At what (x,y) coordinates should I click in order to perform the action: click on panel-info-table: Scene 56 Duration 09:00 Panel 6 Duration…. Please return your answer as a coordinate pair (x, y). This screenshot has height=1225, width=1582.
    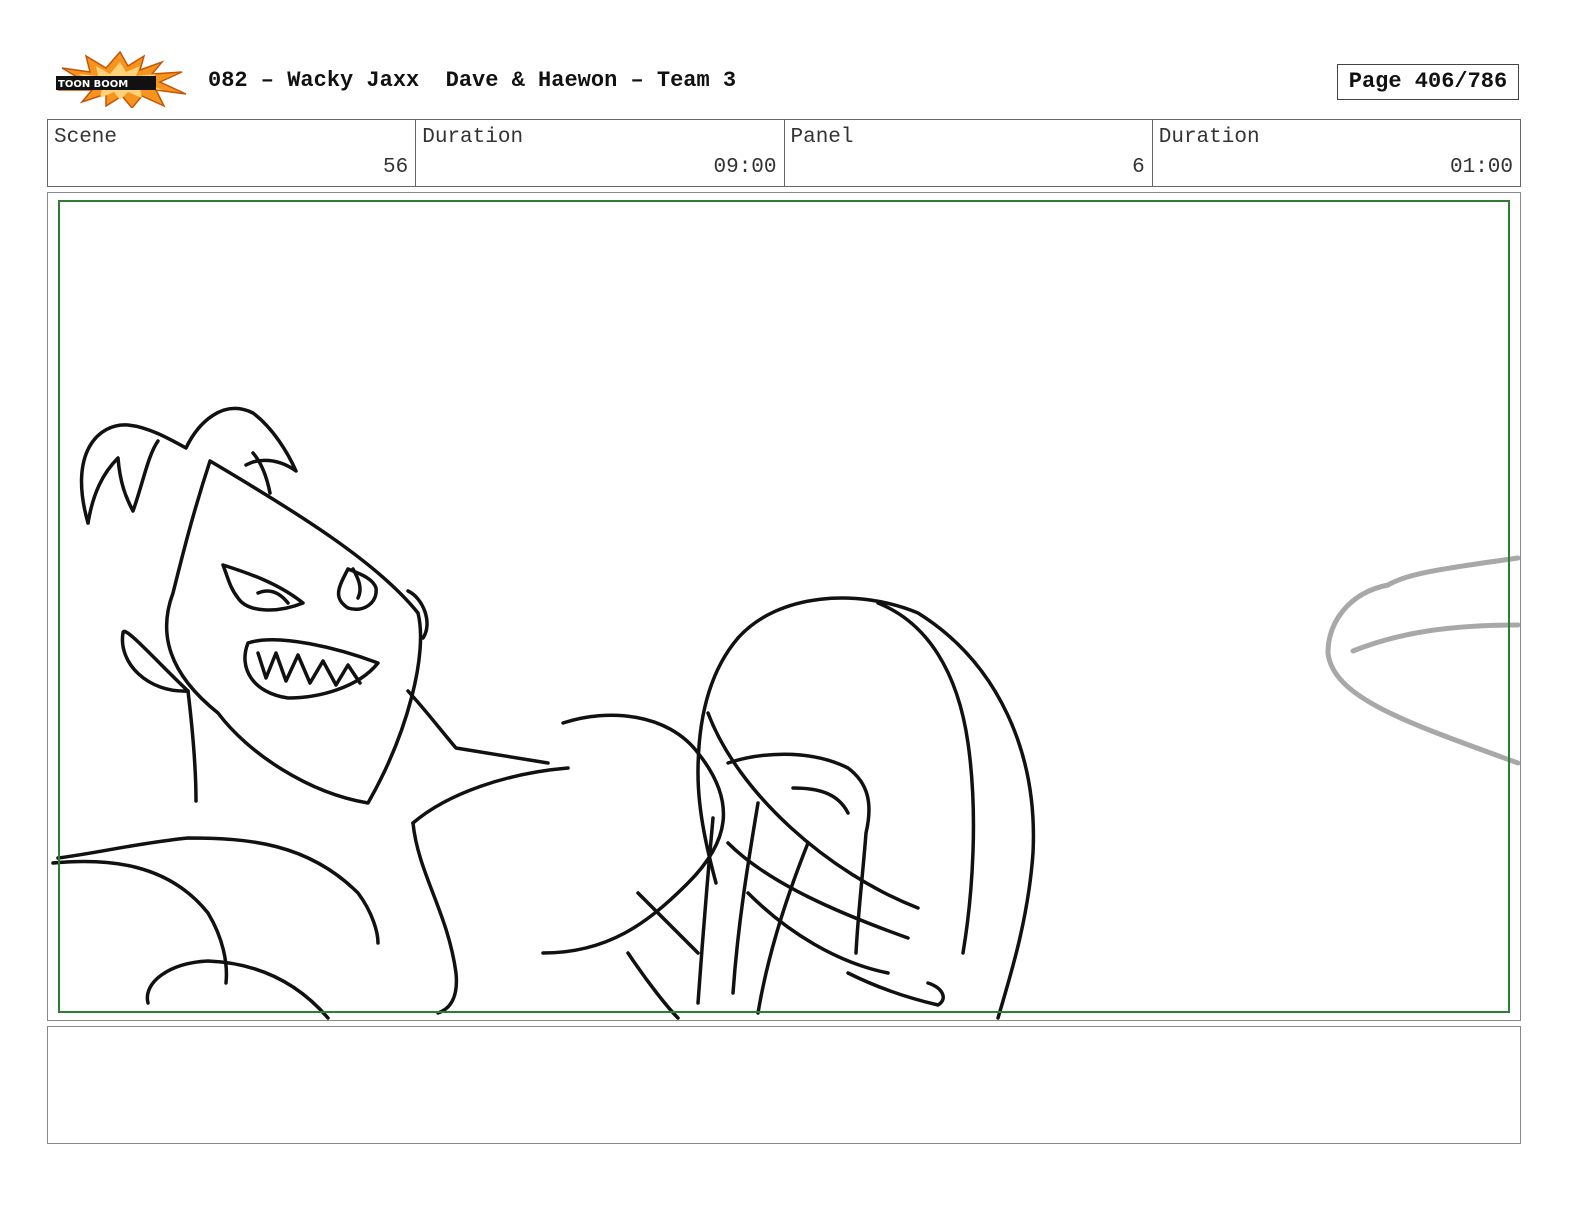
    Looking at the image, I should click on (784, 153).